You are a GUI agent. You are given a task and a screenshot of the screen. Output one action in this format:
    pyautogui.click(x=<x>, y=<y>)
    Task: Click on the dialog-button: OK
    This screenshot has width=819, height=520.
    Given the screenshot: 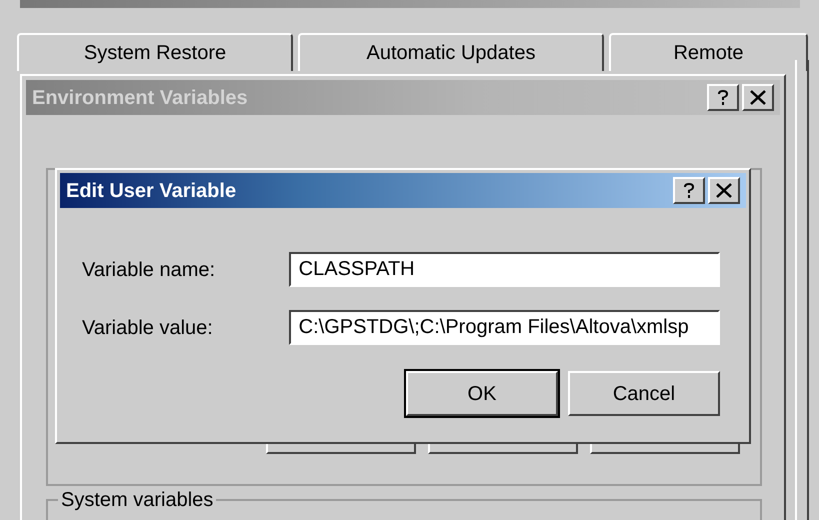 What is the action you would take?
    pyautogui.click(x=482, y=393)
    